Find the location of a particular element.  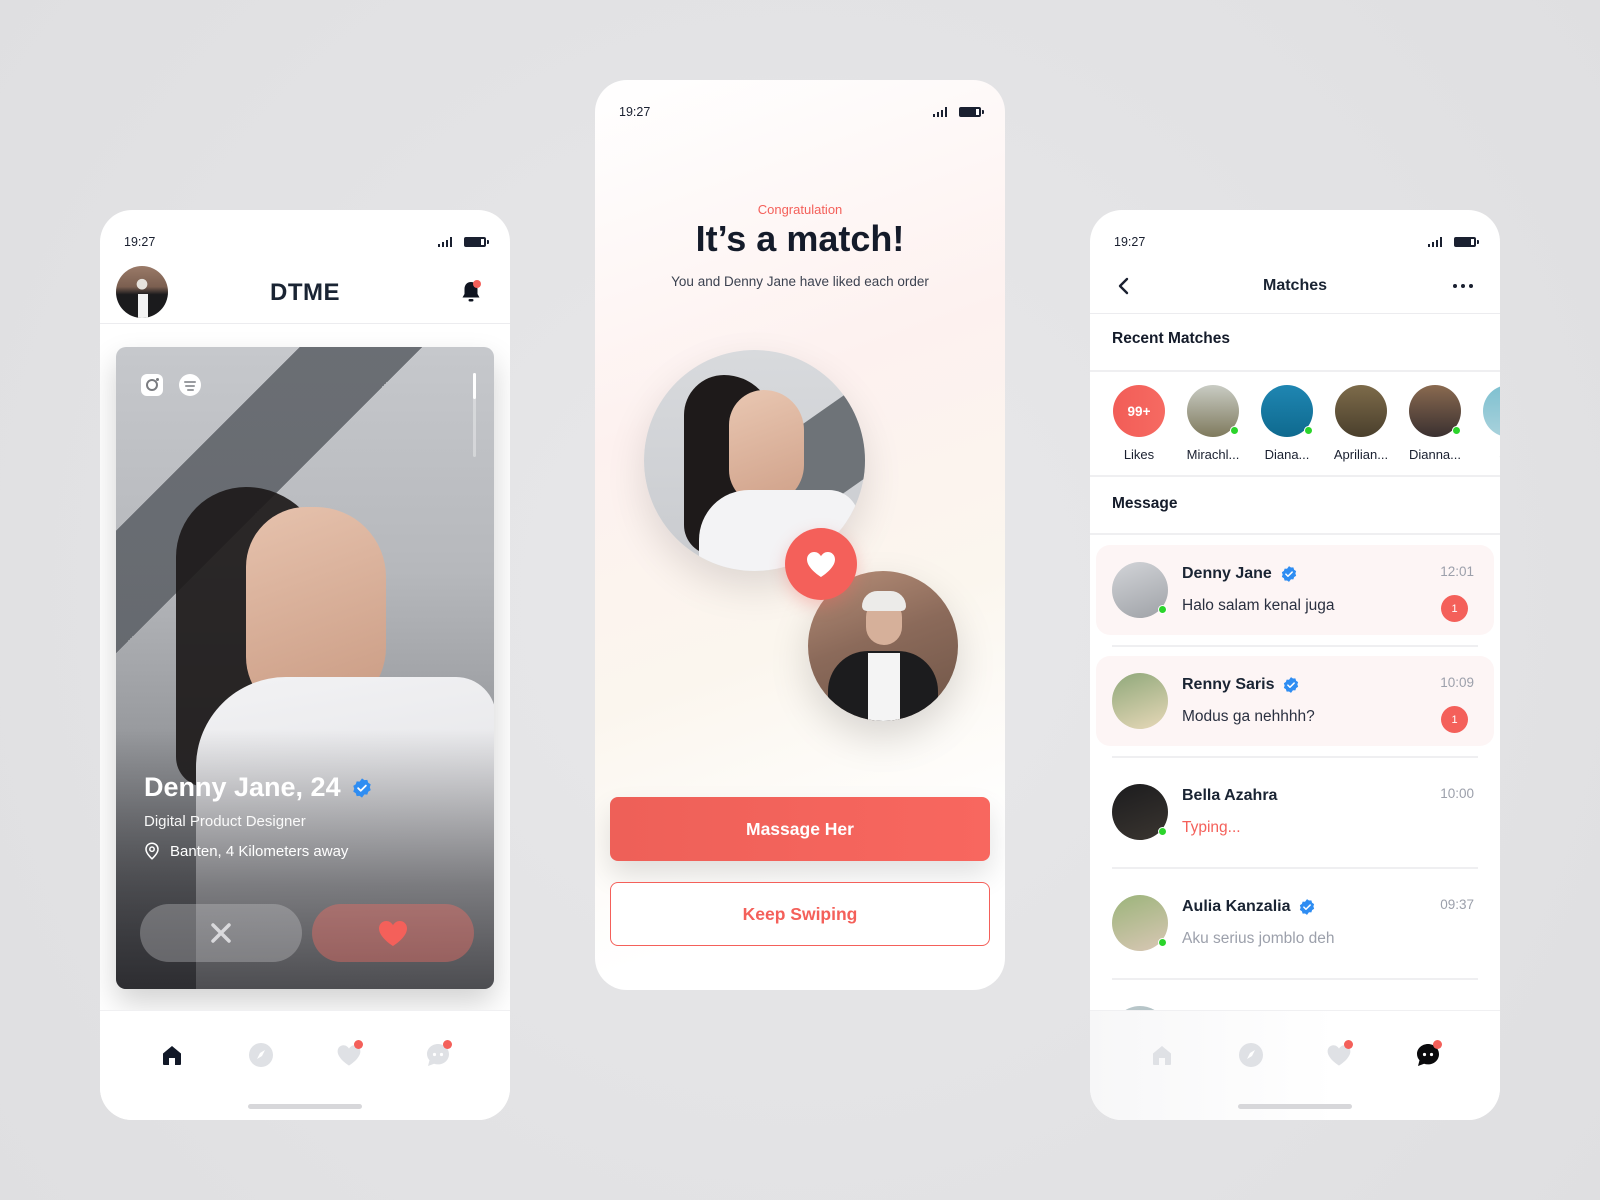

more-options-button is located at coordinates (1463, 286).